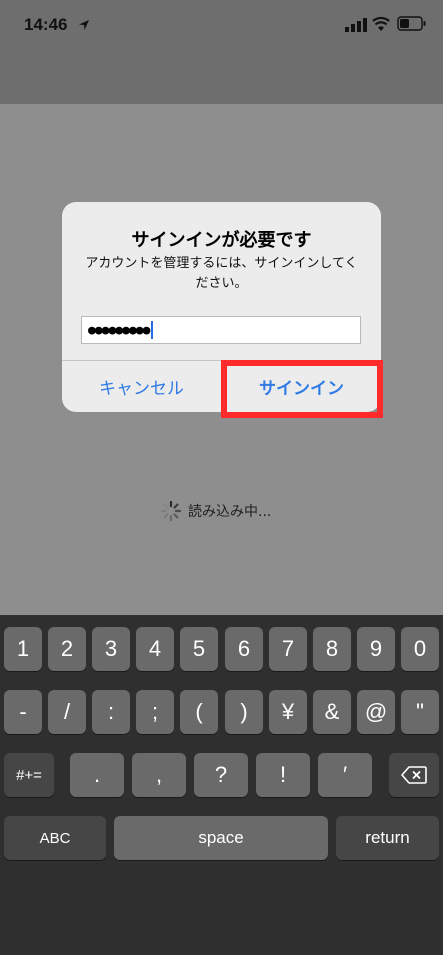 This screenshot has height=955, width=443. I want to click on cellular-signal-icon, so click(356, 25).